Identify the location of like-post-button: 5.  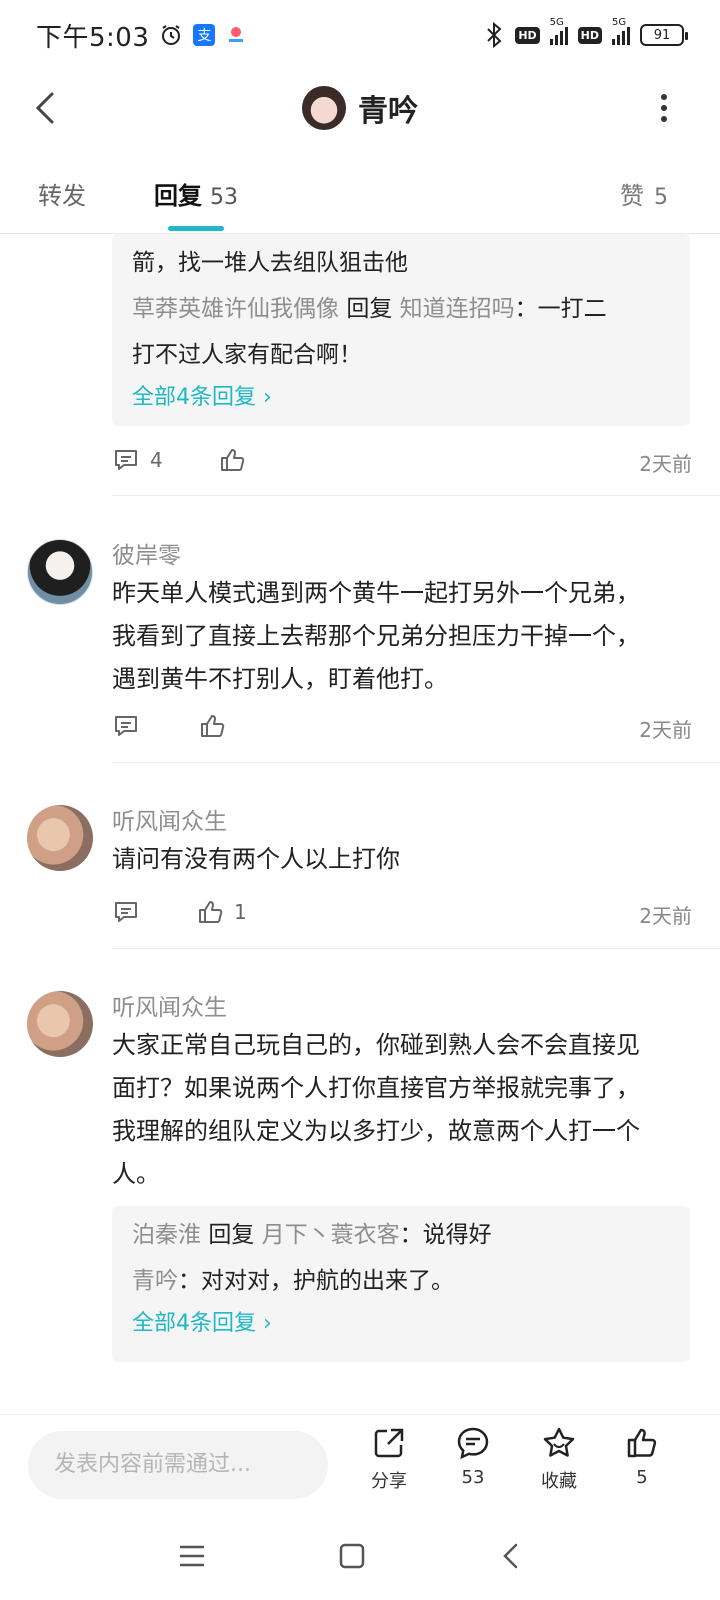
(642, 1456).